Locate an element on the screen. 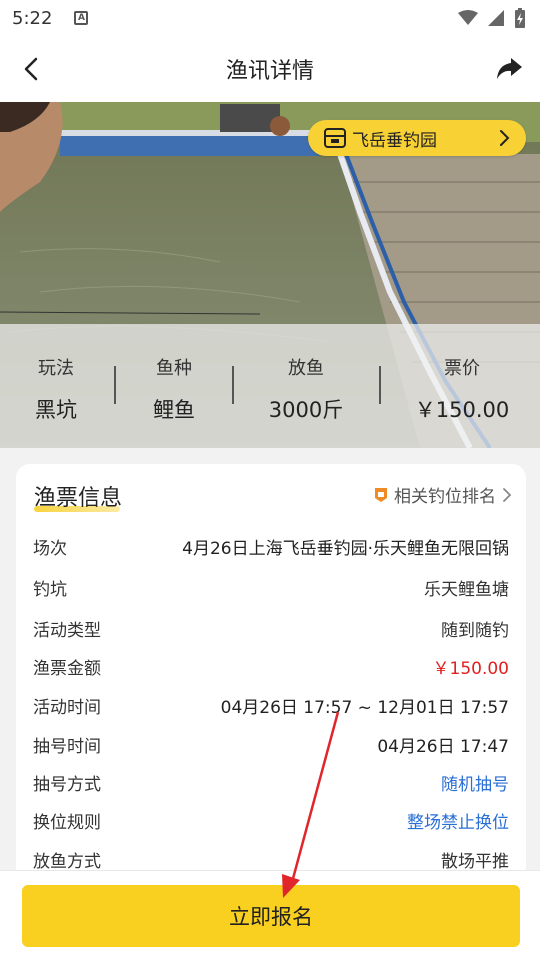 Image resolution: width=540 pixels, height=960 pixels. stat-fish-release: 放鱼 3000斤 is located at coordinates (306, 389).